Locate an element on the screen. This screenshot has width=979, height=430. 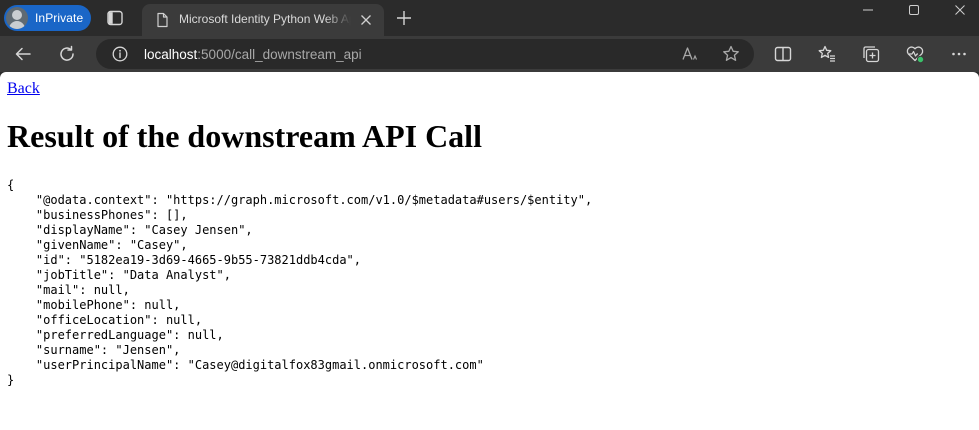
json-line: "officeLocation": null, is located at coordinates (105, 320).